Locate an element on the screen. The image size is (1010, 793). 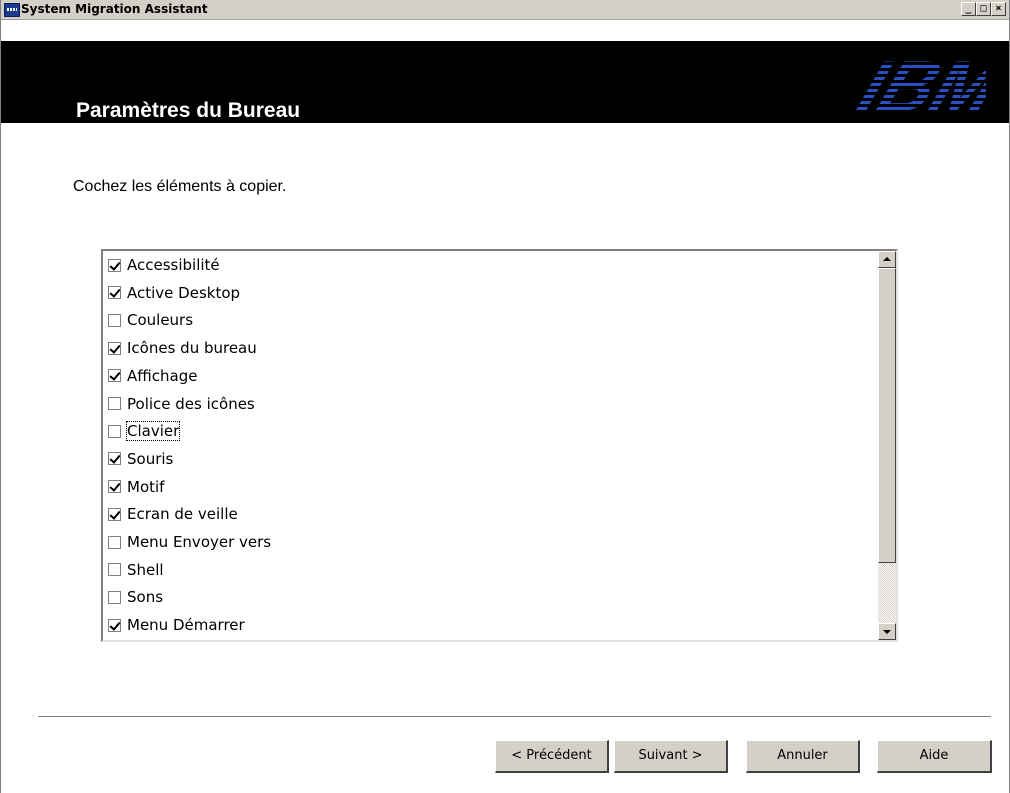
window-controls: _ □ × is located at coordinates (983, 9).